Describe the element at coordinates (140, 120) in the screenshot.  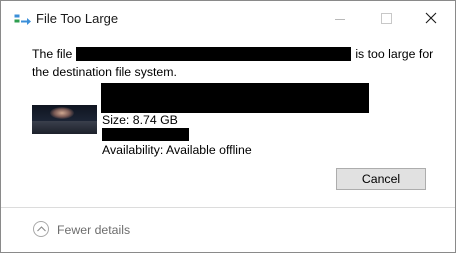
I see `file-size: Size: 8.74 GB` at that location.